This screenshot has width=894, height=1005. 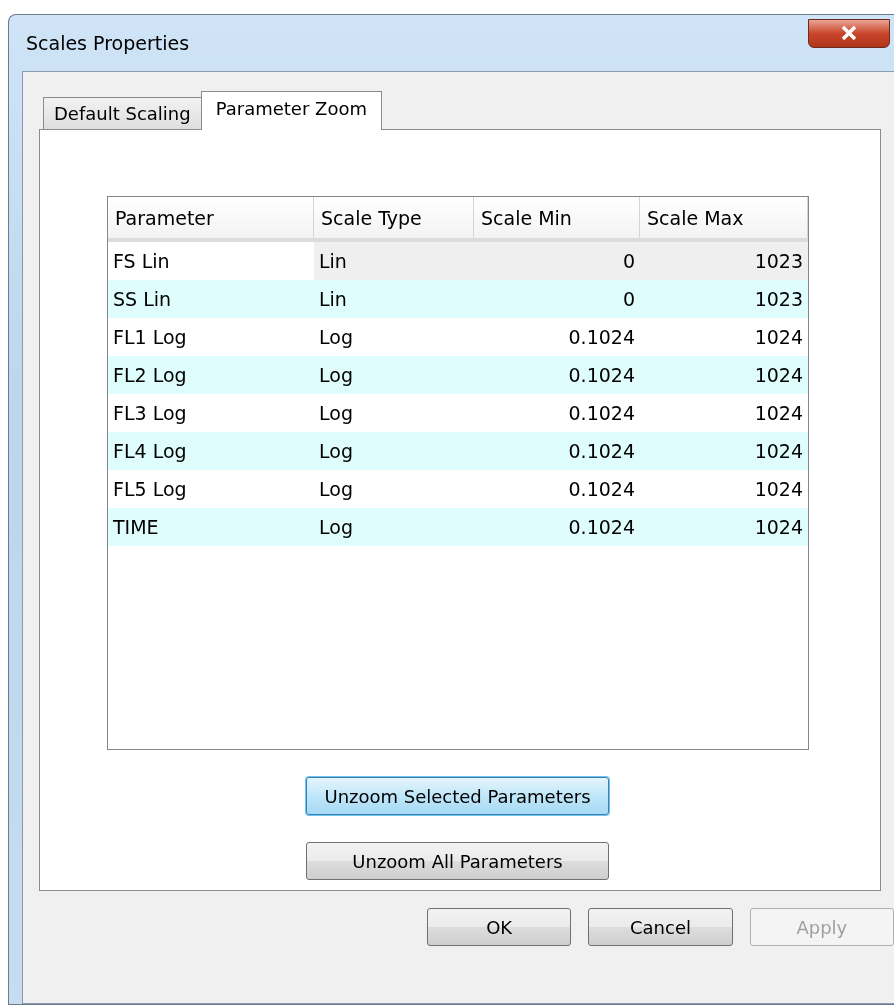 What do you see at coordinates (458, 375) in the screenshot?
I see `table-row: FL2 Log Log 0.1024 1024` at bounding box center [458, 375].